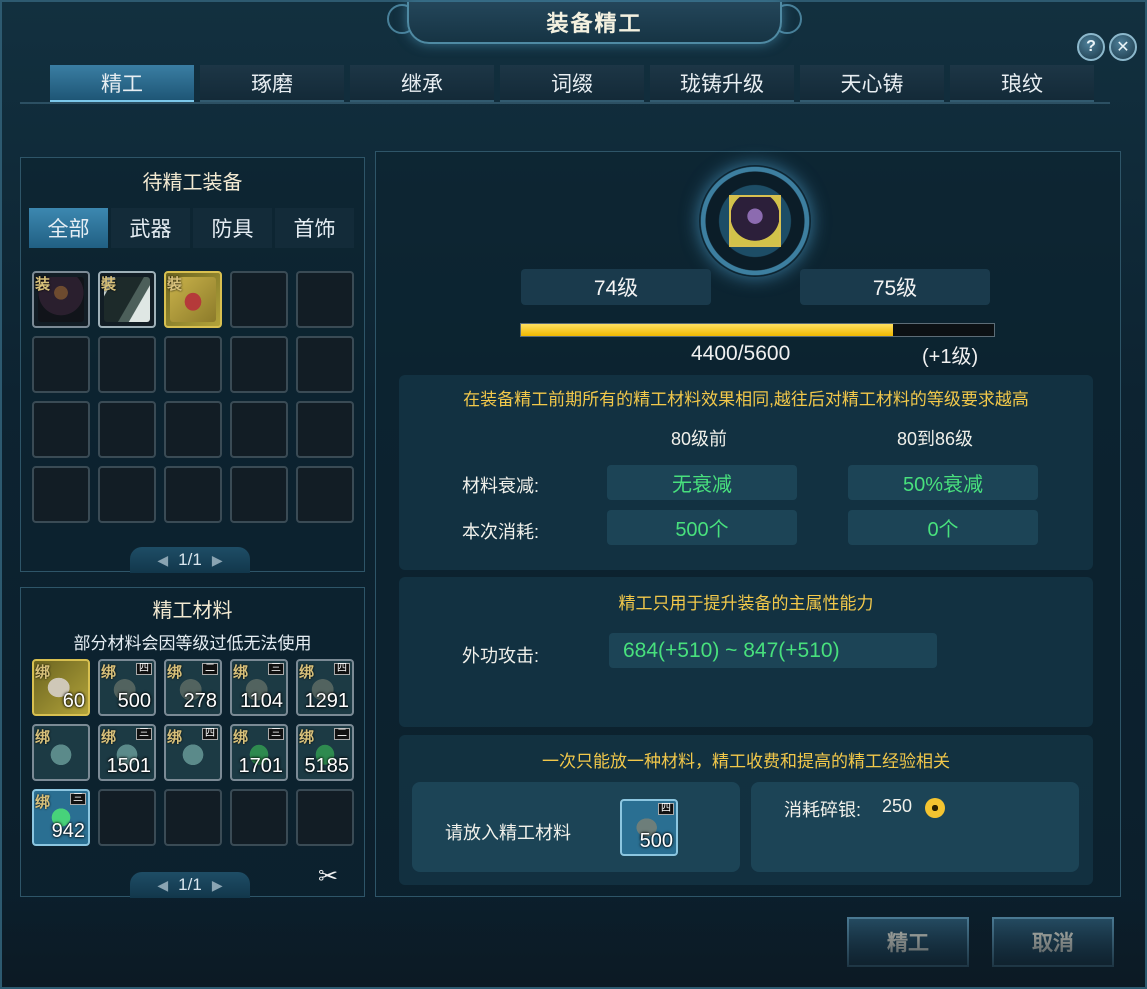 Image resolution: width=1147 pixels, height=989 pixels. I want to click on level-gain: (+1级), so click(950, 357).